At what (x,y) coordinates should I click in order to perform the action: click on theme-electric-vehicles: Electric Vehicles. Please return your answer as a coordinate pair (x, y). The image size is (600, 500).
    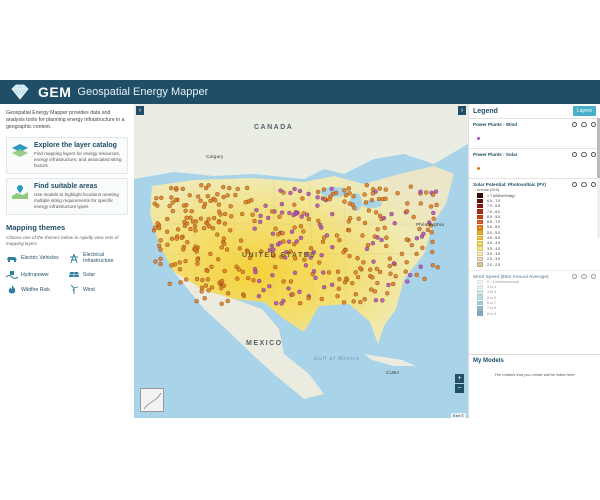
    Looking at the image, I should click on (36, 258).